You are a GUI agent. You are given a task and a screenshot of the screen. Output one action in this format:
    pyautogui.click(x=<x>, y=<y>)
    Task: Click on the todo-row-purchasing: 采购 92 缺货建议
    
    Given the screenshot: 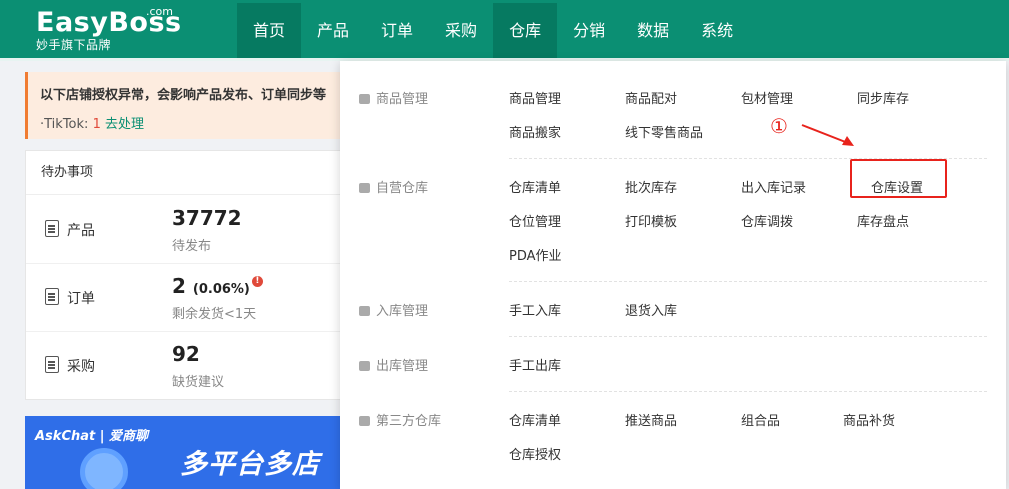 What is the action you would take?
    pyautogui.click(x=186, y=366)
    